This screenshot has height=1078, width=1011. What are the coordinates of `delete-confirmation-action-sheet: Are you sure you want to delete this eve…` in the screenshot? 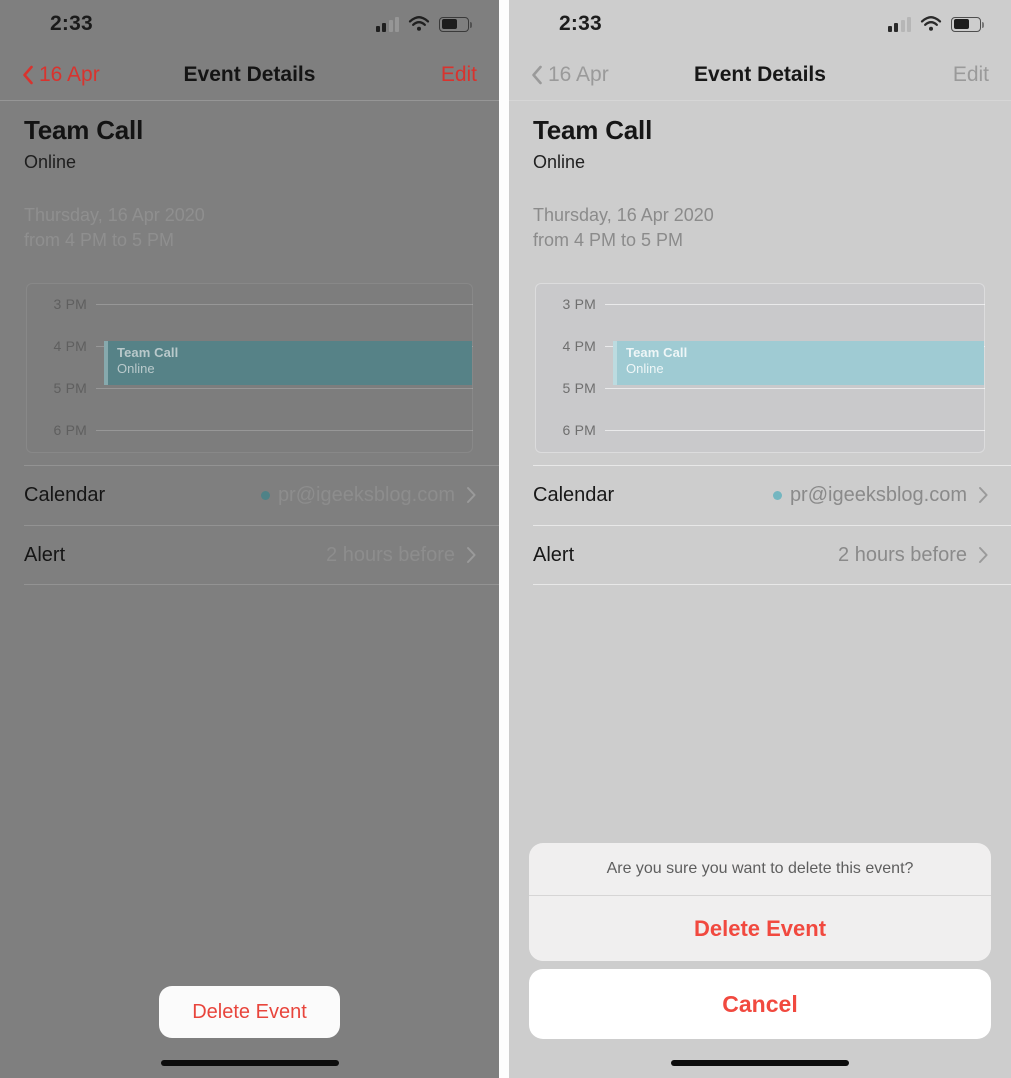 It's located at (760, 902).